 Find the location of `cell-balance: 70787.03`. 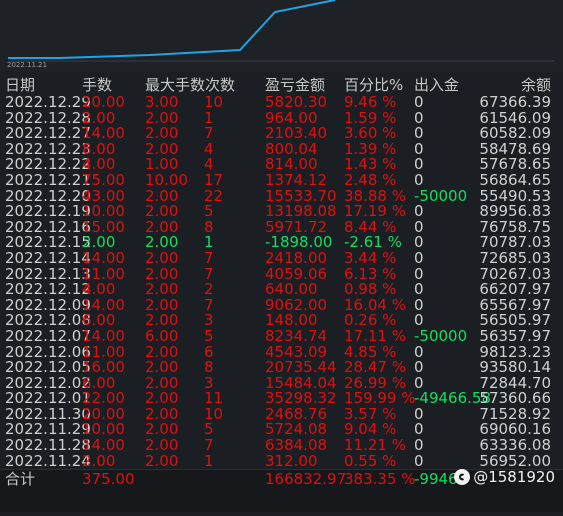

cell-balance: 70787.03 is located at coordinates (515, 242).